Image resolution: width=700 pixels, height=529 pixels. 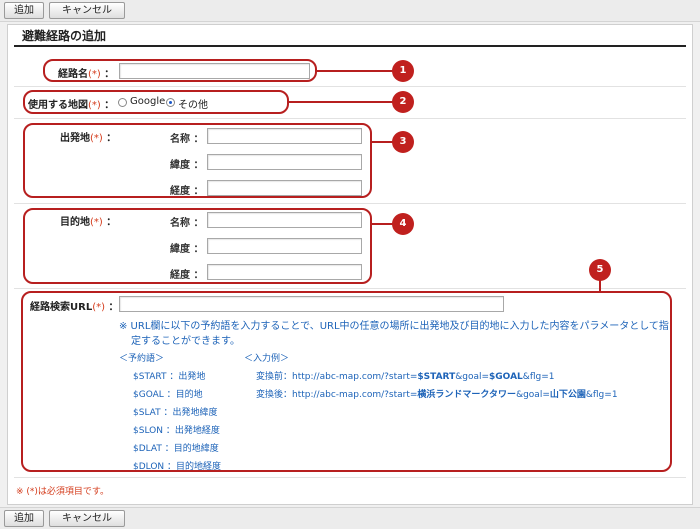 I want to click on cancel-button-bottom: キャンセル, so click(x=87, y=518).